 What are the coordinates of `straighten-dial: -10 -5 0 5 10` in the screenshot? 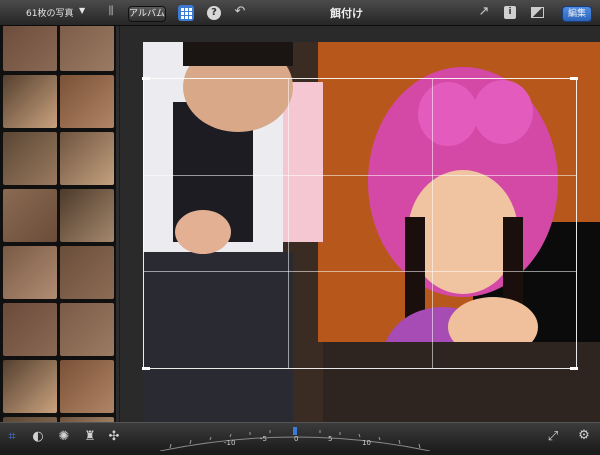 It's located at (295, 439).